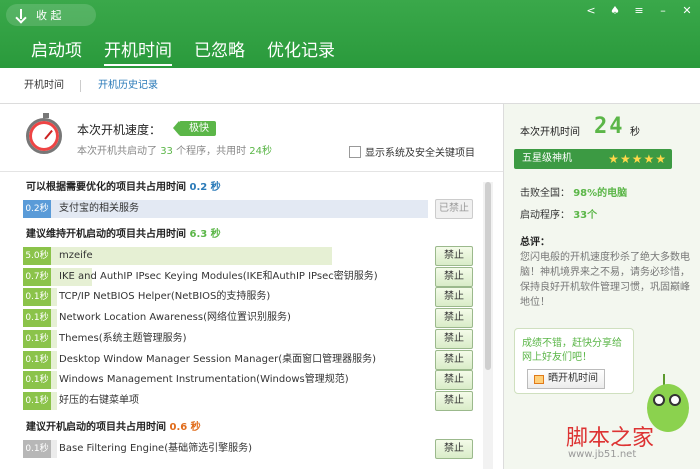 Image resolution: width=700 pixels, height=469 pixels. I want to click on item-name: Network Location Awareness(网络位置识别服务), so click(175, 318).